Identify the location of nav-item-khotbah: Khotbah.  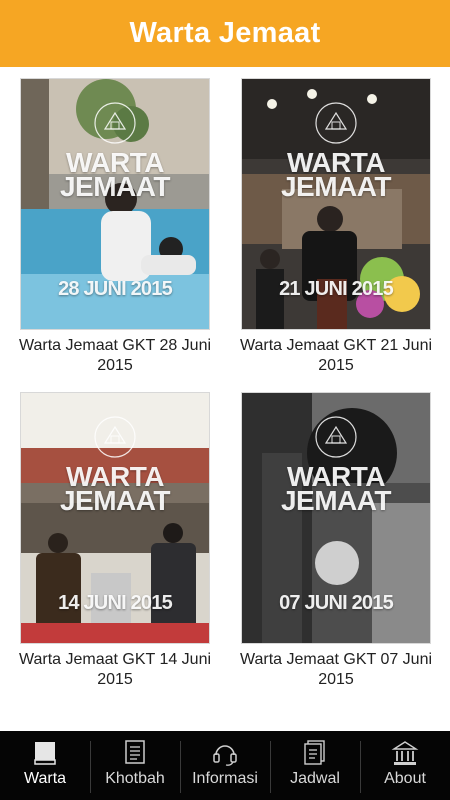
(135, 765).